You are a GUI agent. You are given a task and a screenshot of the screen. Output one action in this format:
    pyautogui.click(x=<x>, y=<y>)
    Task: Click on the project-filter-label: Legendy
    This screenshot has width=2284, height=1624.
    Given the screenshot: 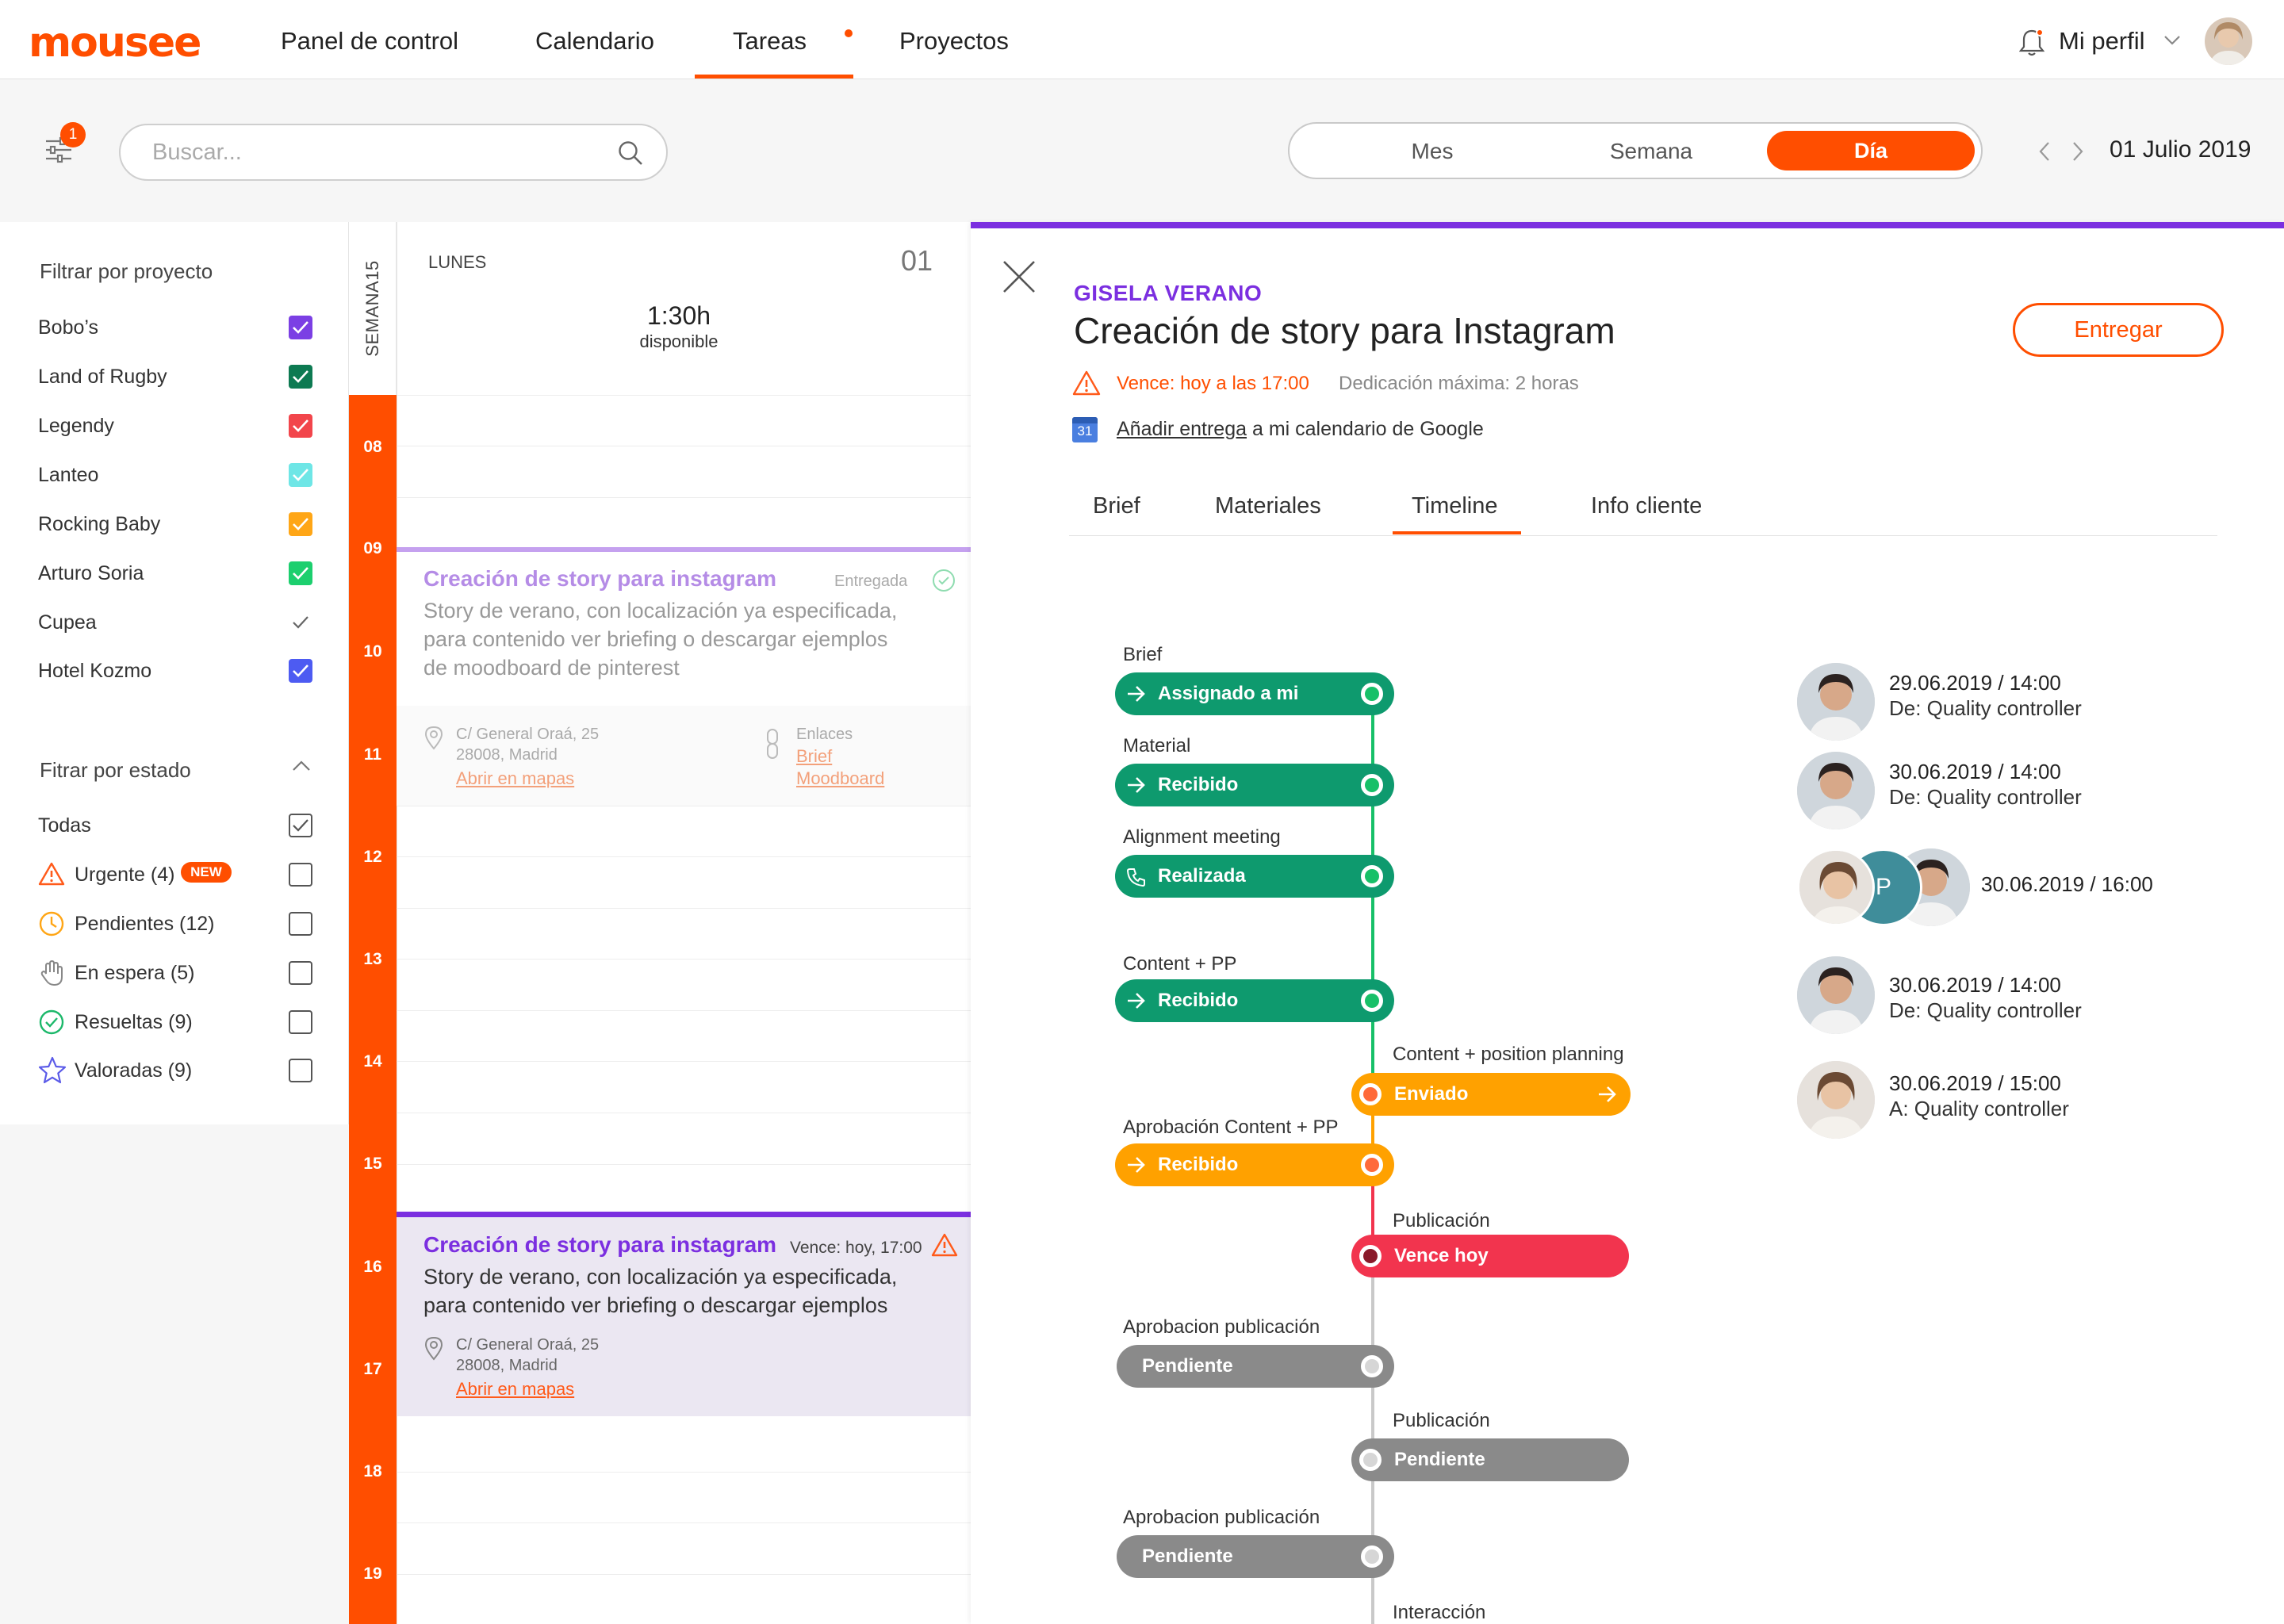 What is the action you would take?
    pyautogui.click(x=76, y=426)
    